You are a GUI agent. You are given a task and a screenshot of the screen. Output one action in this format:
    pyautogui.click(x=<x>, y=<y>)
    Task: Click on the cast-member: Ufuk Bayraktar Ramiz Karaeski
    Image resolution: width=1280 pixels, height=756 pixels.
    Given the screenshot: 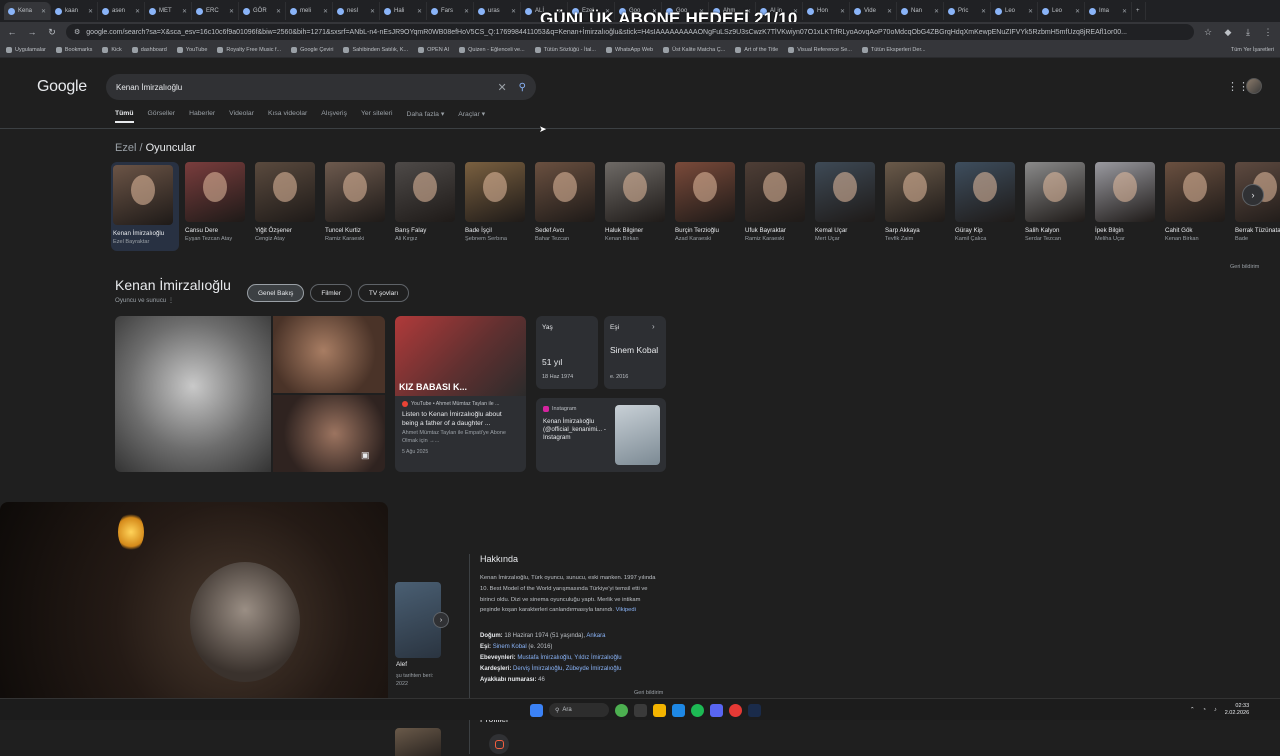 What is the action you would take?
    pyautogui.click(x=775, y=206)
    